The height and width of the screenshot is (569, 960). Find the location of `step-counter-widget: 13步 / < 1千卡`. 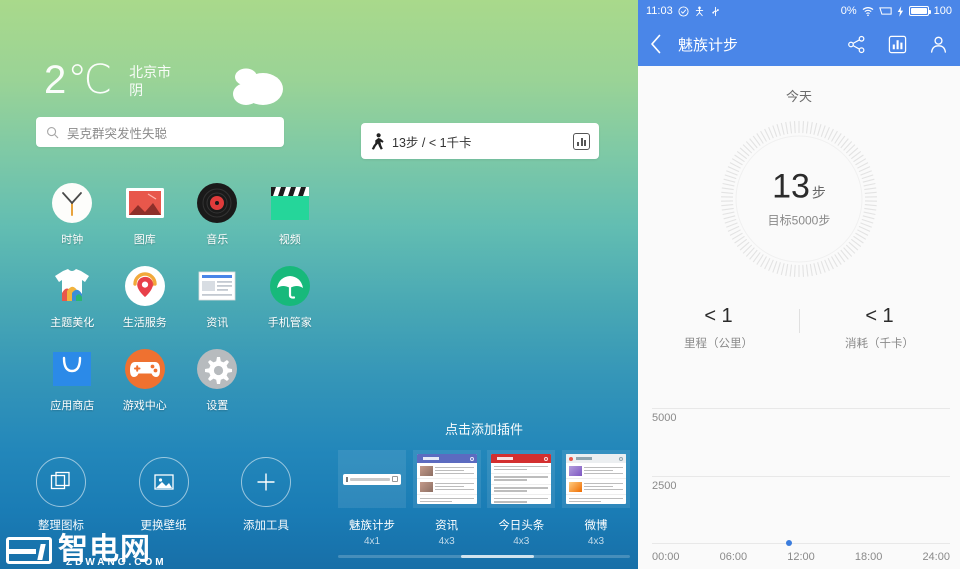

step-counter-widget: 13步 / < 1千卡 is located at coordinates (480, 141).